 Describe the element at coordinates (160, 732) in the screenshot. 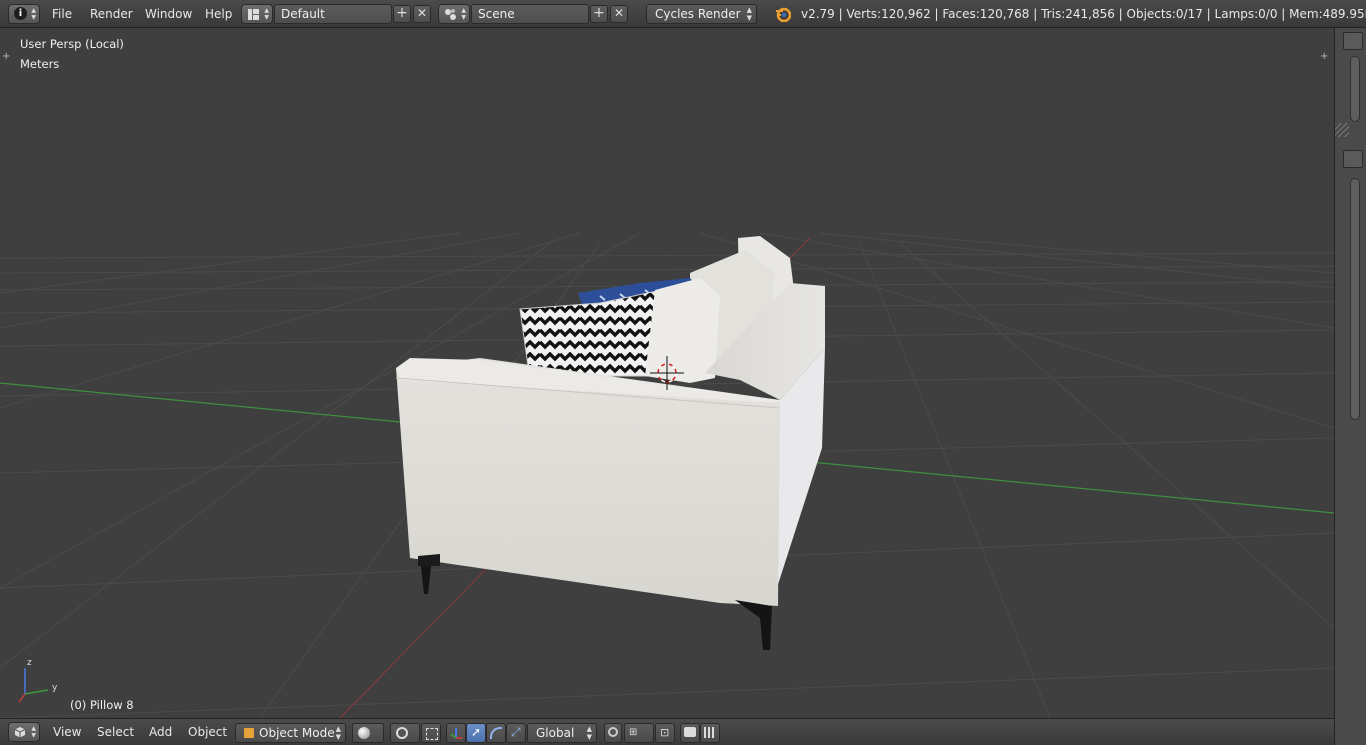

I see `menu-add: Add` at that location.